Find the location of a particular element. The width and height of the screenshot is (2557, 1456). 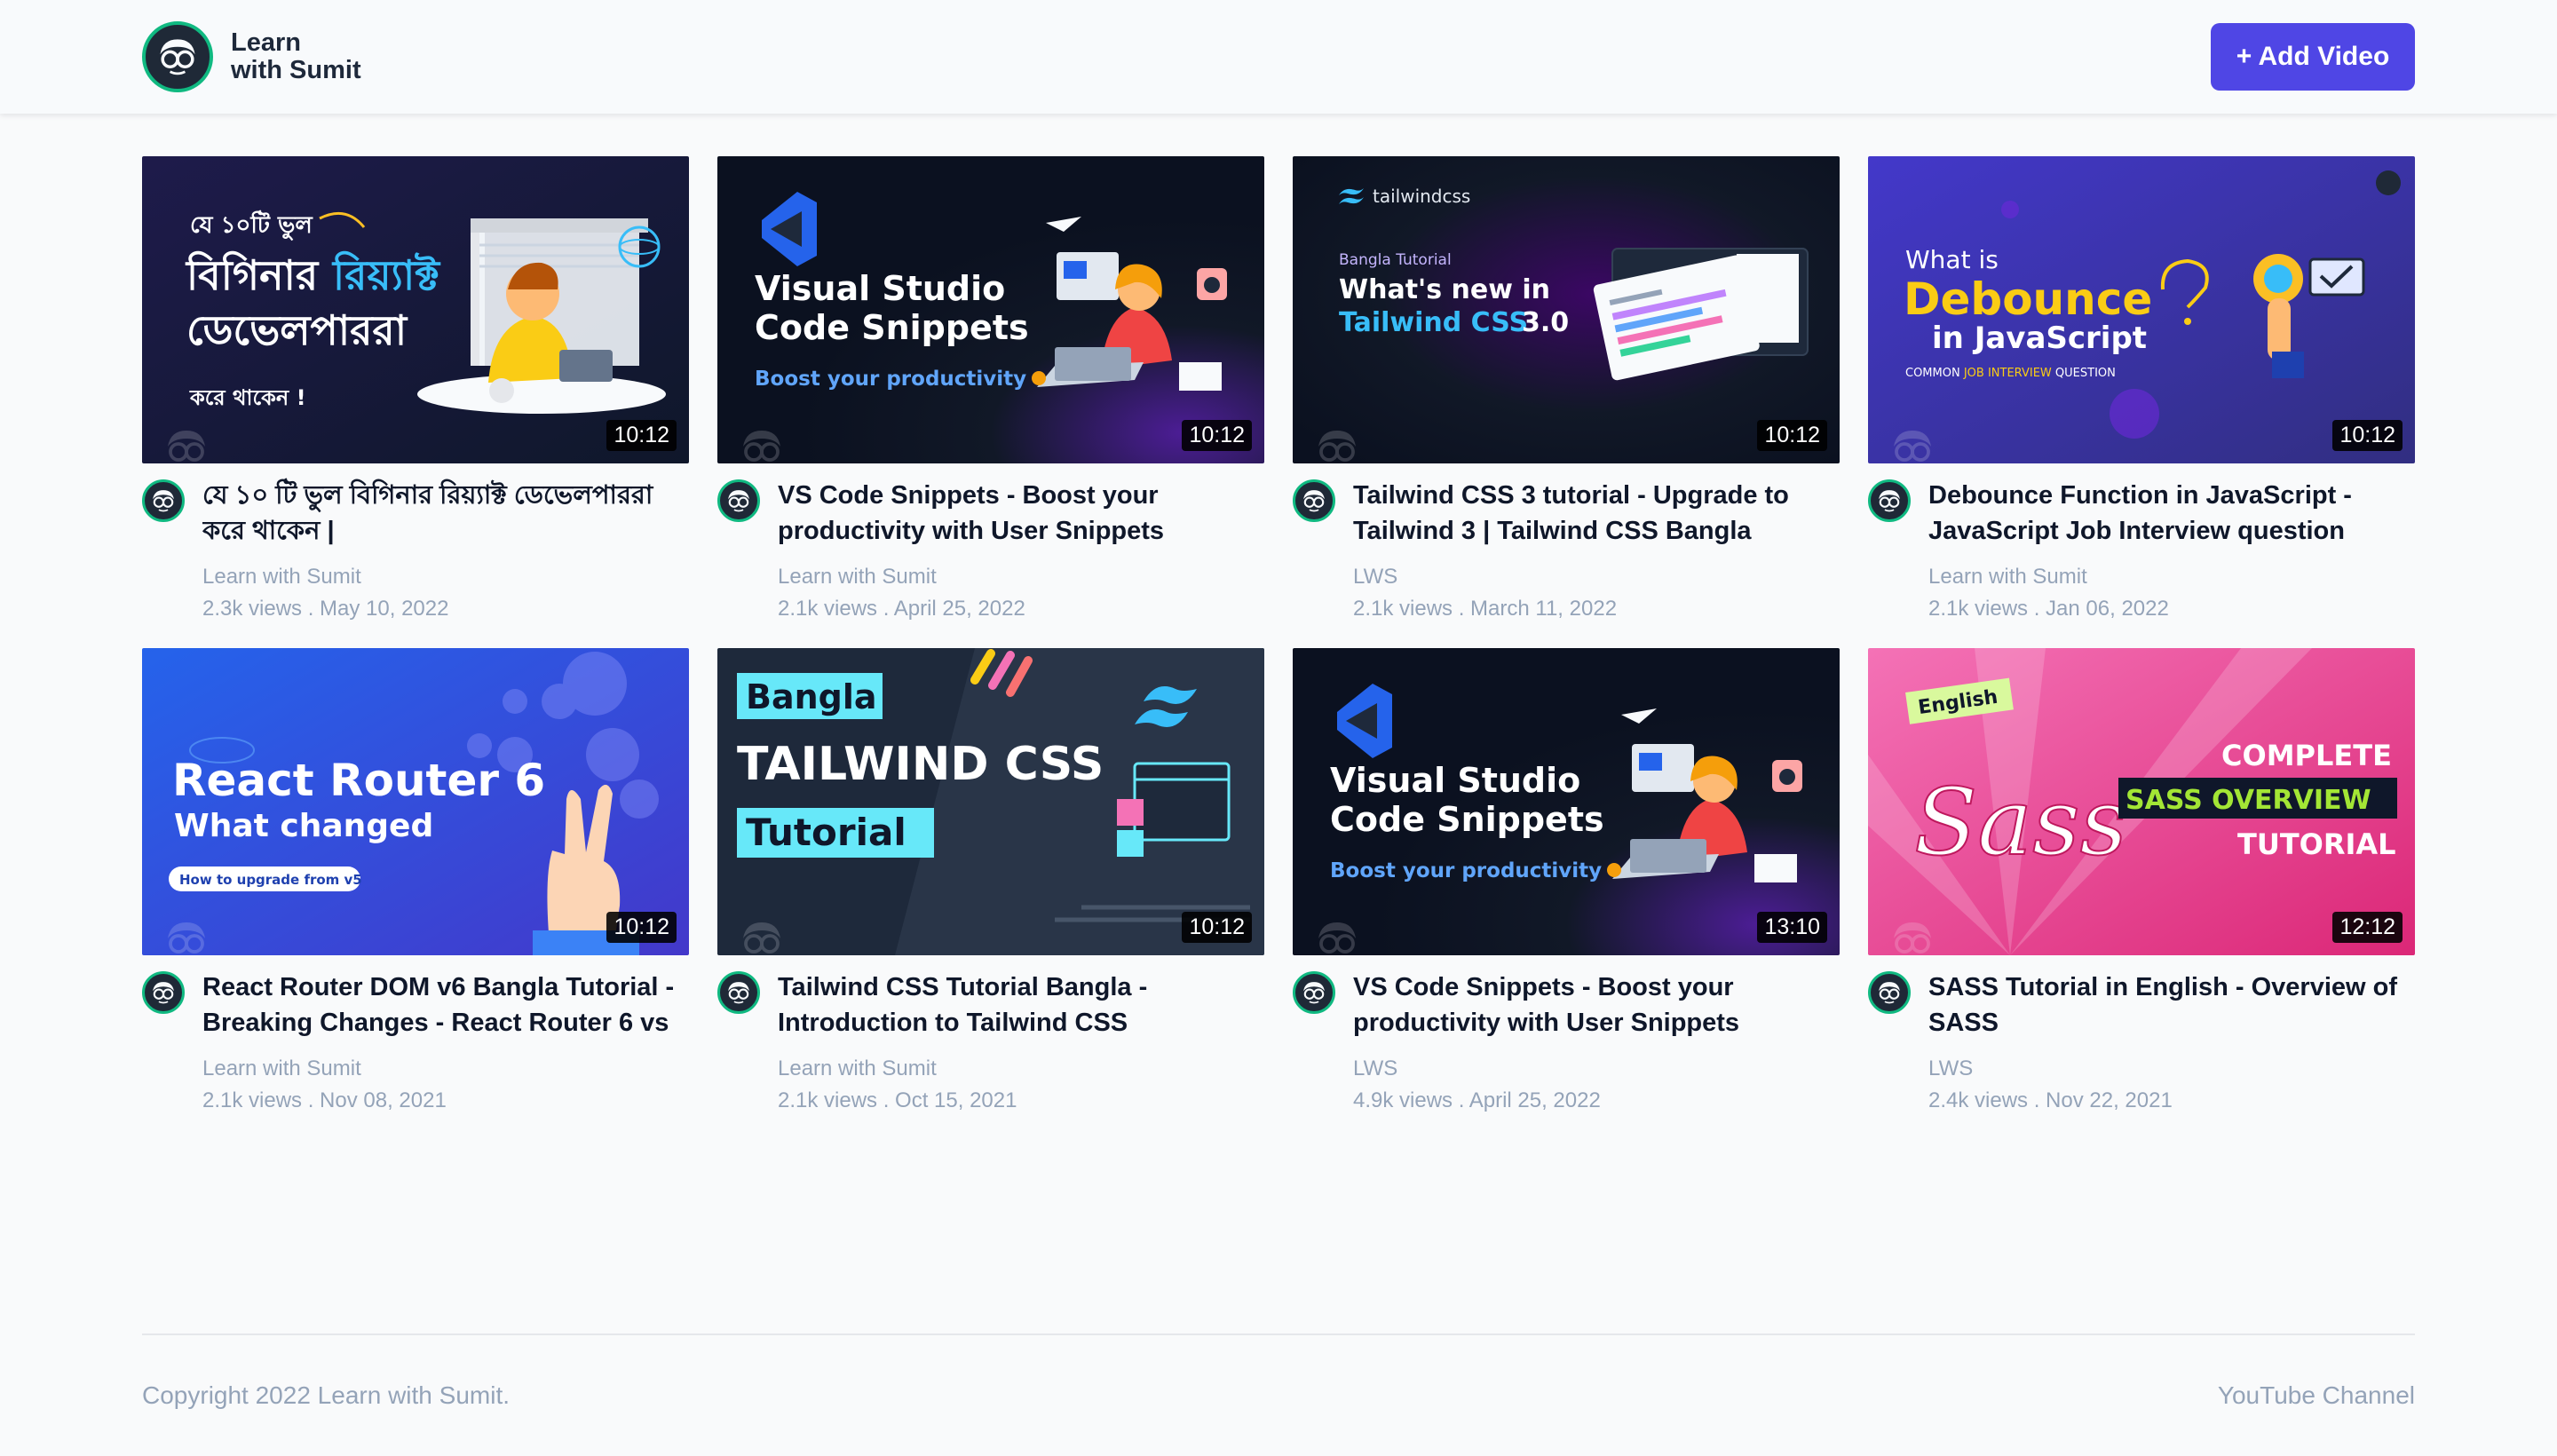

video-duration: 12:12 is located at coordinates (2367, 928).